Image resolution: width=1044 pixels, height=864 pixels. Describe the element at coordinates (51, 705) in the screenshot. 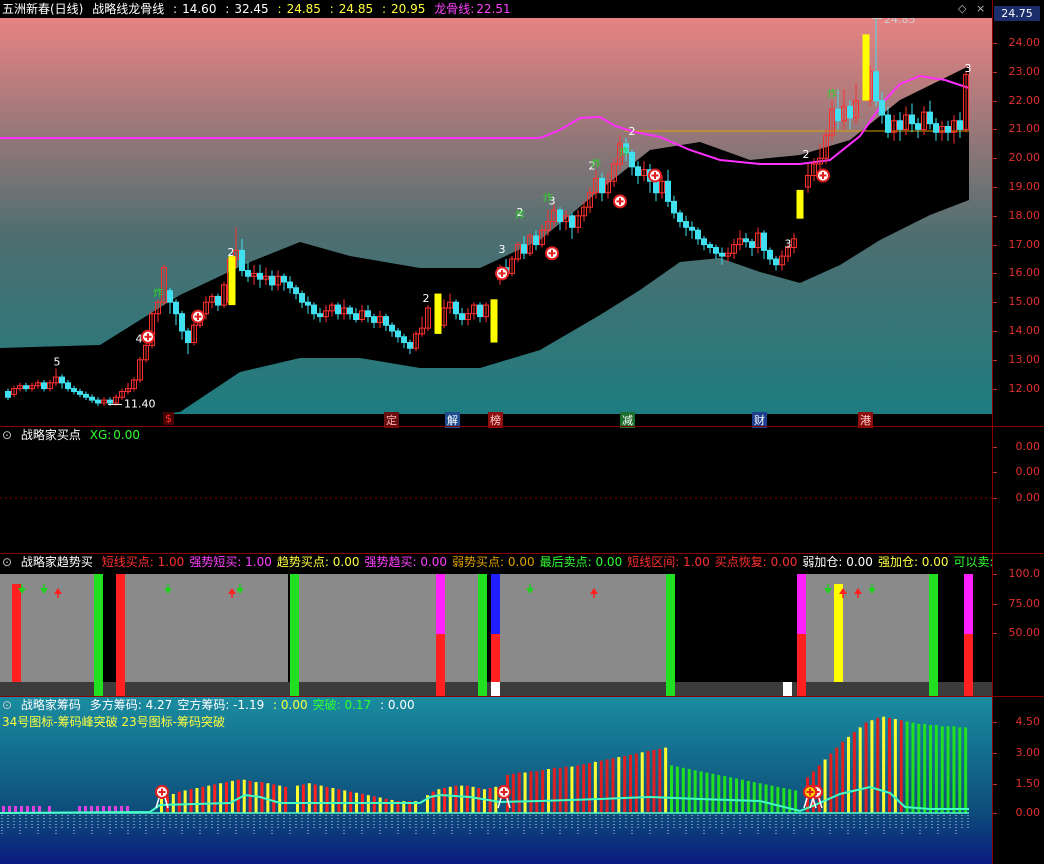

I see `p3-title: 战略家筹码` at that location.